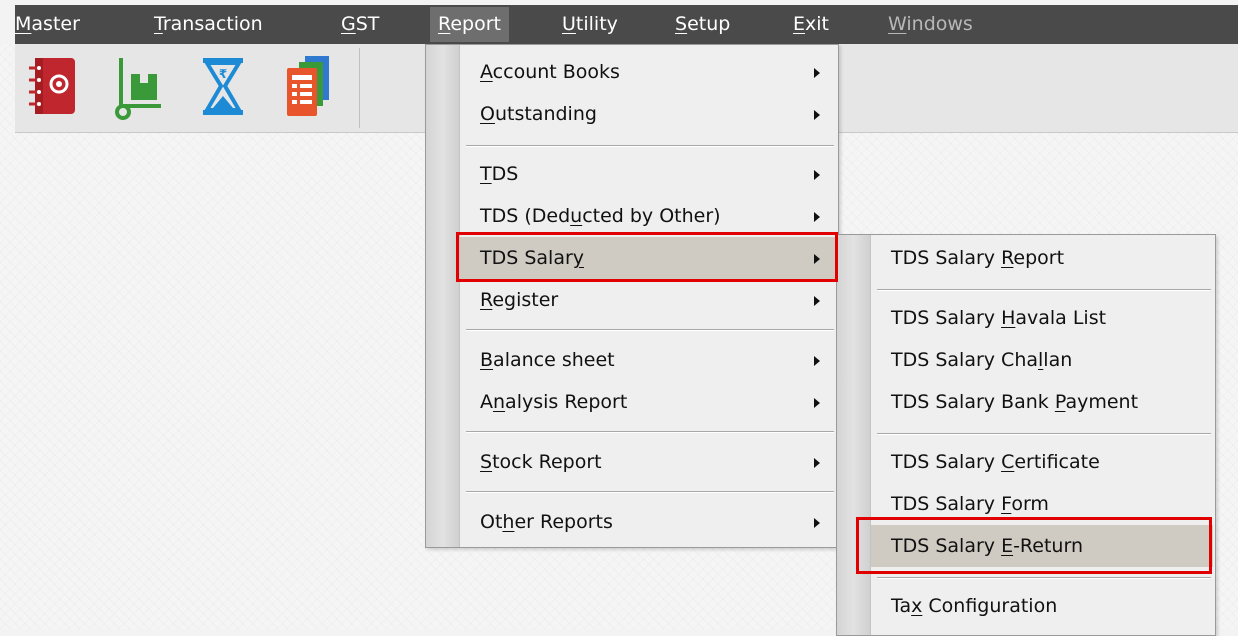  I want to click on trolley-box-icon, so click(139, 87).